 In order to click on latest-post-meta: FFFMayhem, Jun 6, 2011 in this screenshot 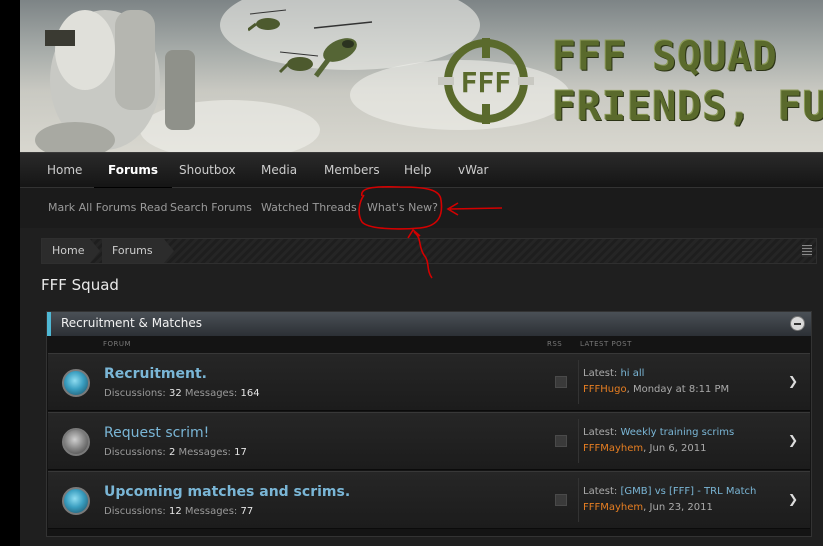, I will do `click(645, 448)`.